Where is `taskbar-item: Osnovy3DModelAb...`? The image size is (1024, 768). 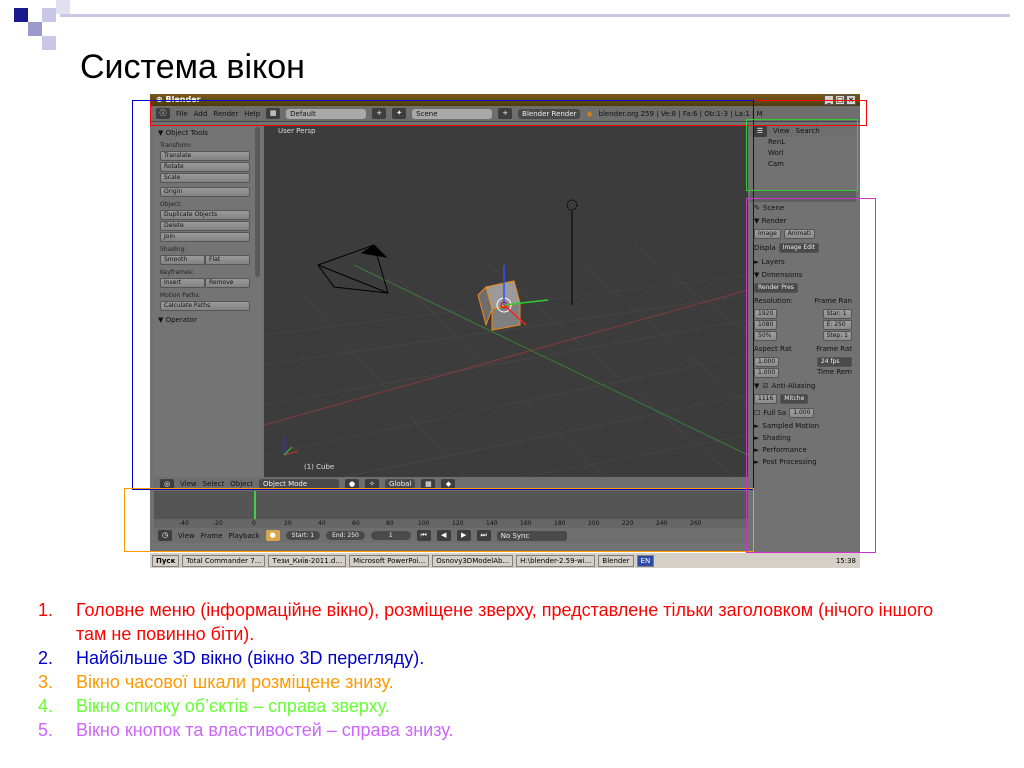 taskbar-item: Osnovy3DModelAb... is located at coordinates (473, 560).